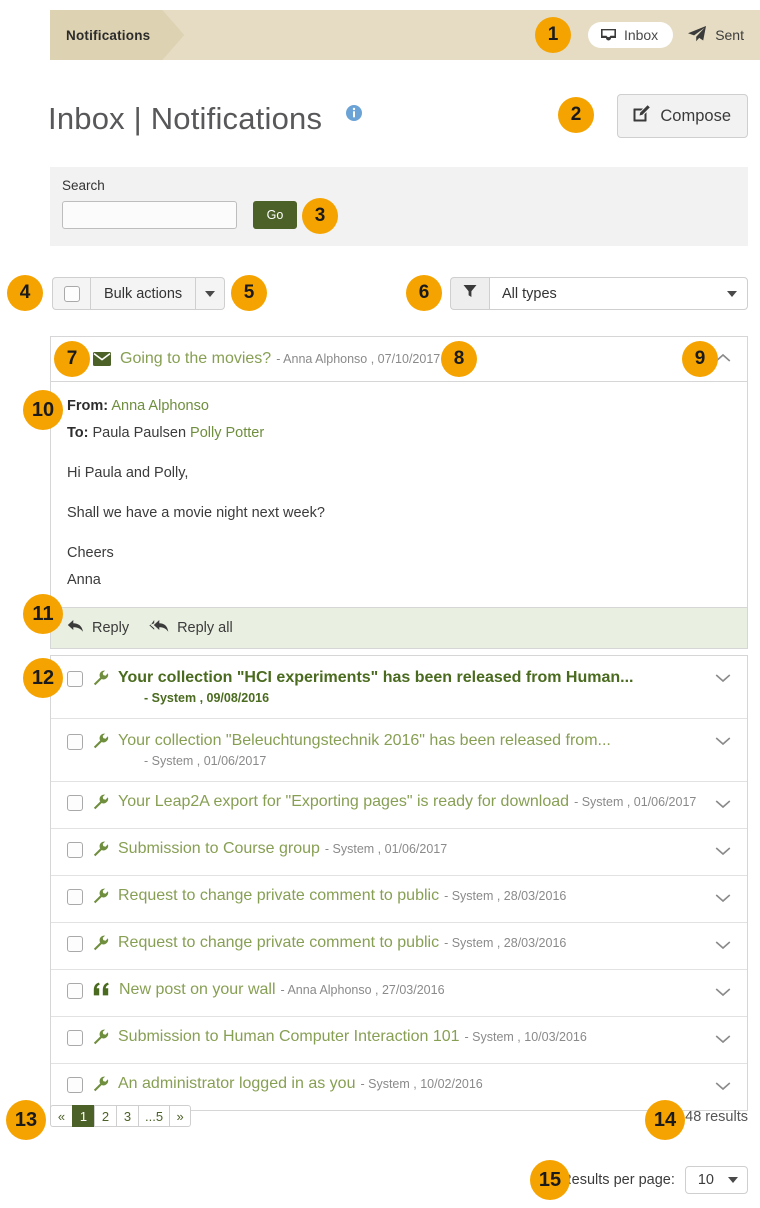 This screenshot has width=760, height=1208. I want to click on tab-inbox-label: Inbox, so click(641, 35).